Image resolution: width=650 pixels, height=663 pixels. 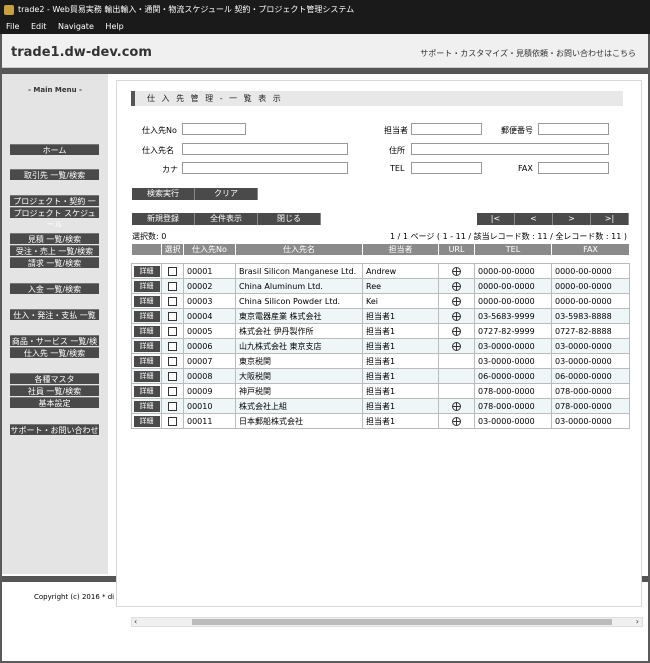 I want to click on next-page-button: >, so click(x=572, y=219).